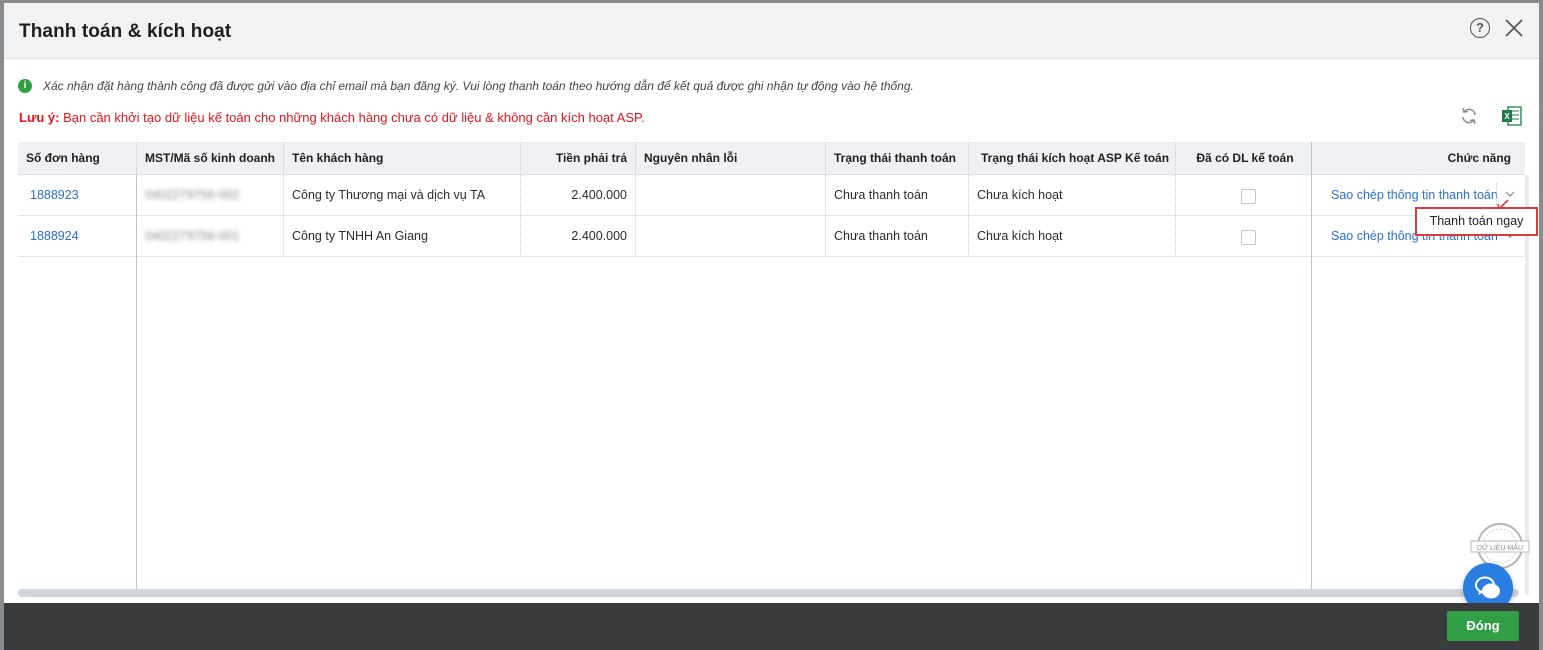 This screenshot has height=650, width=1543. I want to click on excel-export-icon: X, so click(1512, 116).